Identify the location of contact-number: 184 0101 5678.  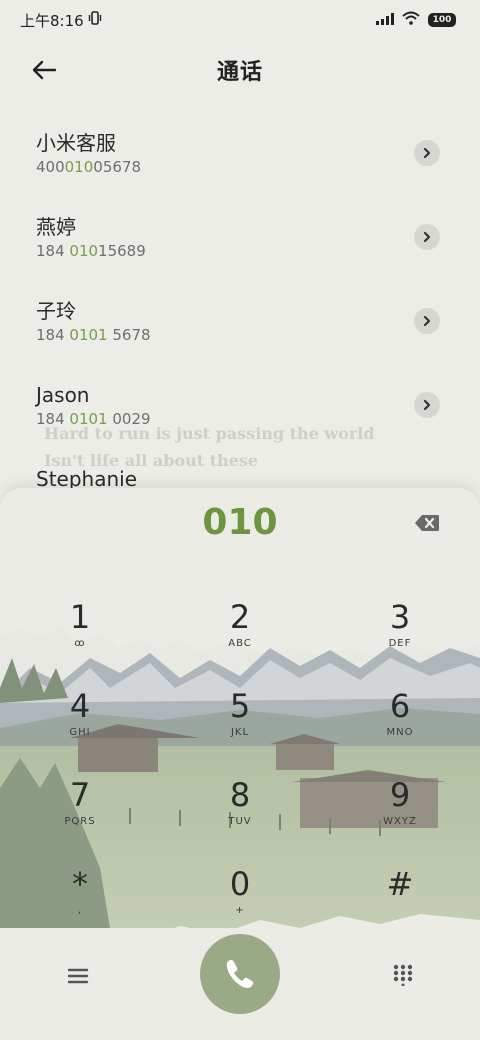
(93, 335).